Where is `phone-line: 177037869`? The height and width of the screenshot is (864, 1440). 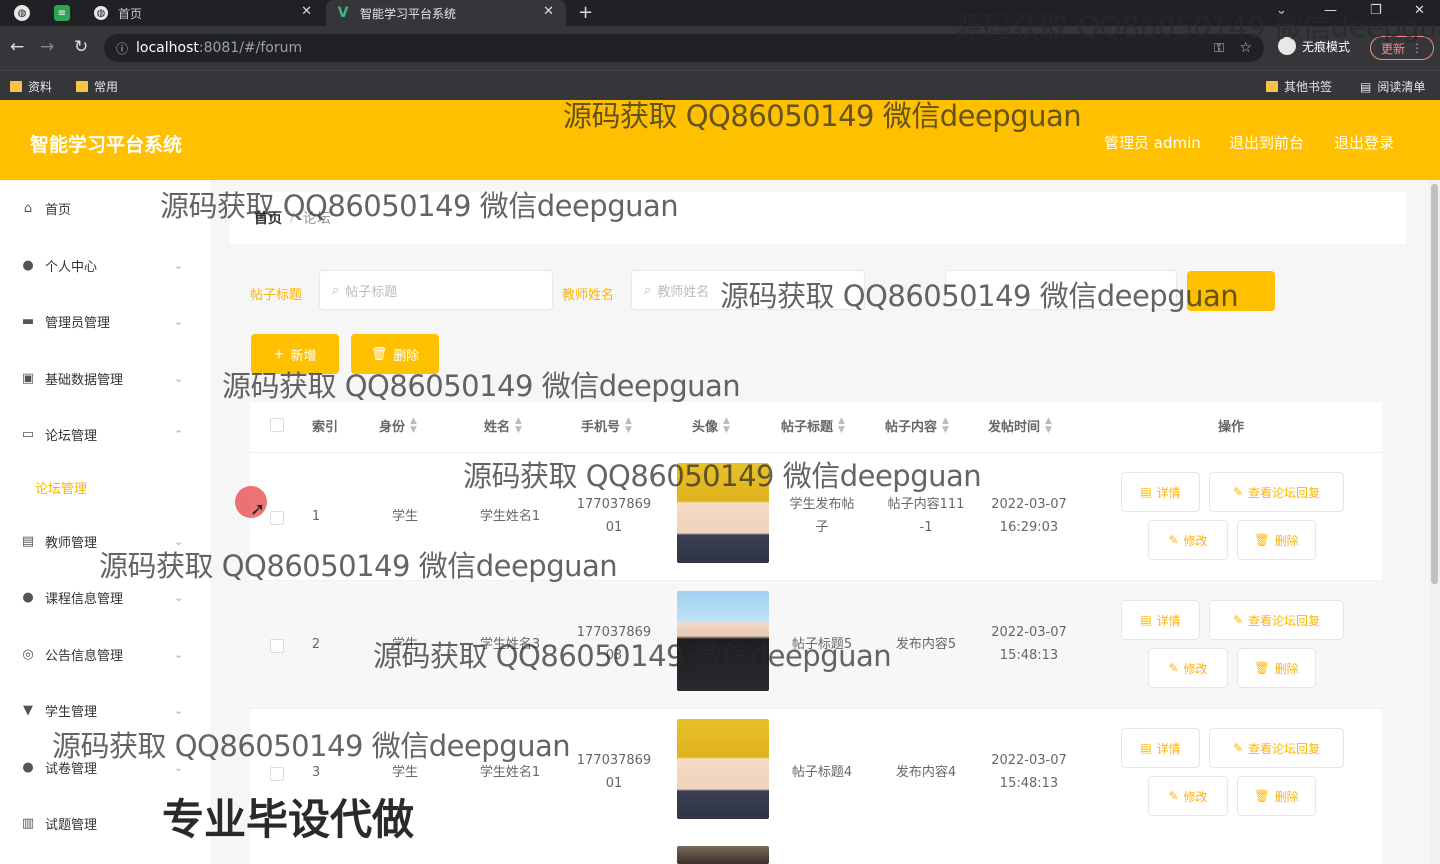 phone-line: 177037869 is located at coordinates (614, 504).